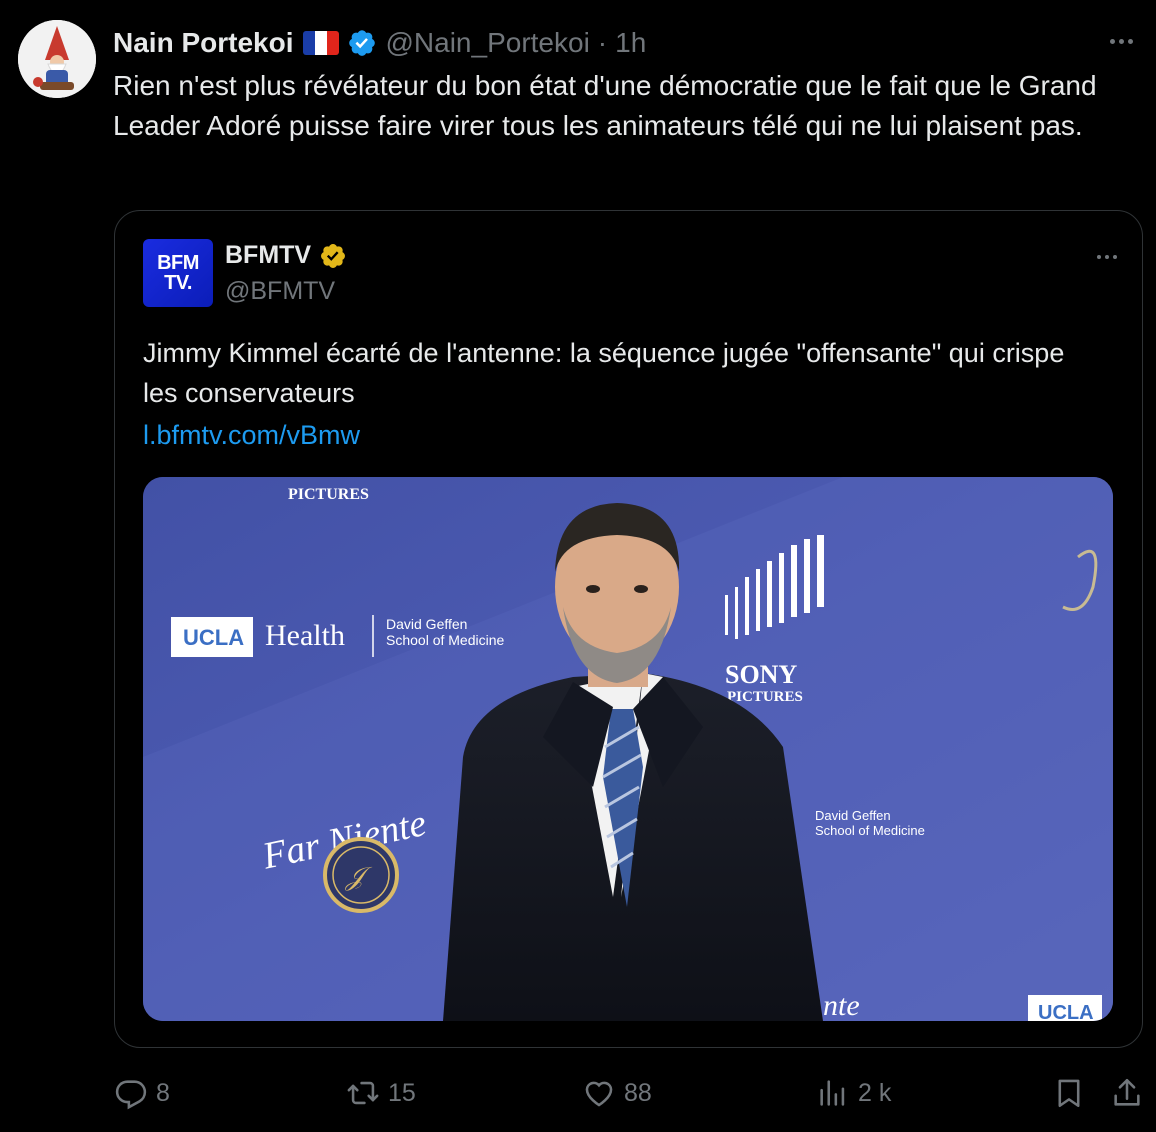 This screenshot has height=1132, width=1156. I want to click on author-handle: @Nain_Portekoi, so click(487, 43).